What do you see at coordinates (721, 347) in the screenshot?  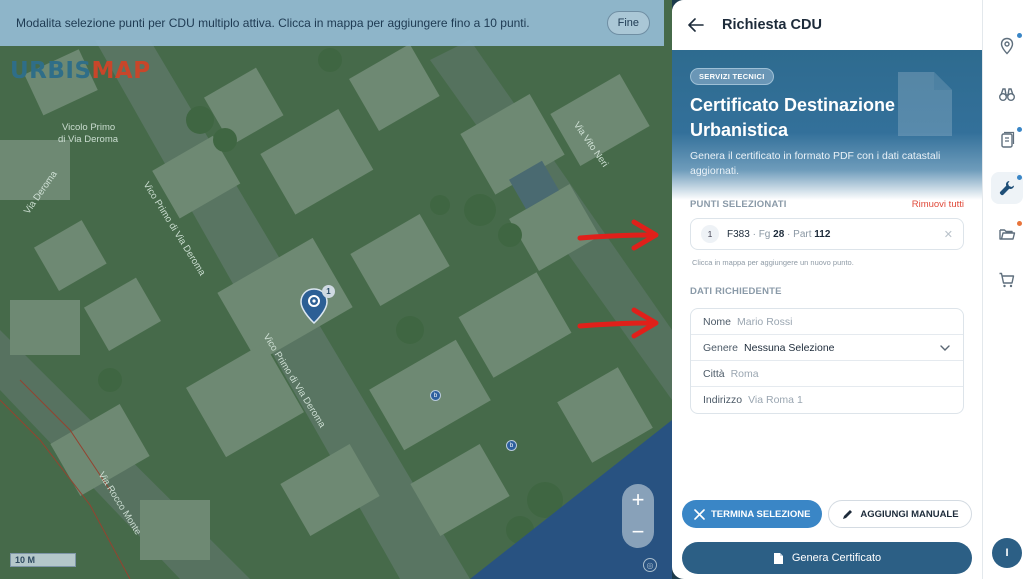 I see `gender-label: Genere` at bounding box center [721, 347].